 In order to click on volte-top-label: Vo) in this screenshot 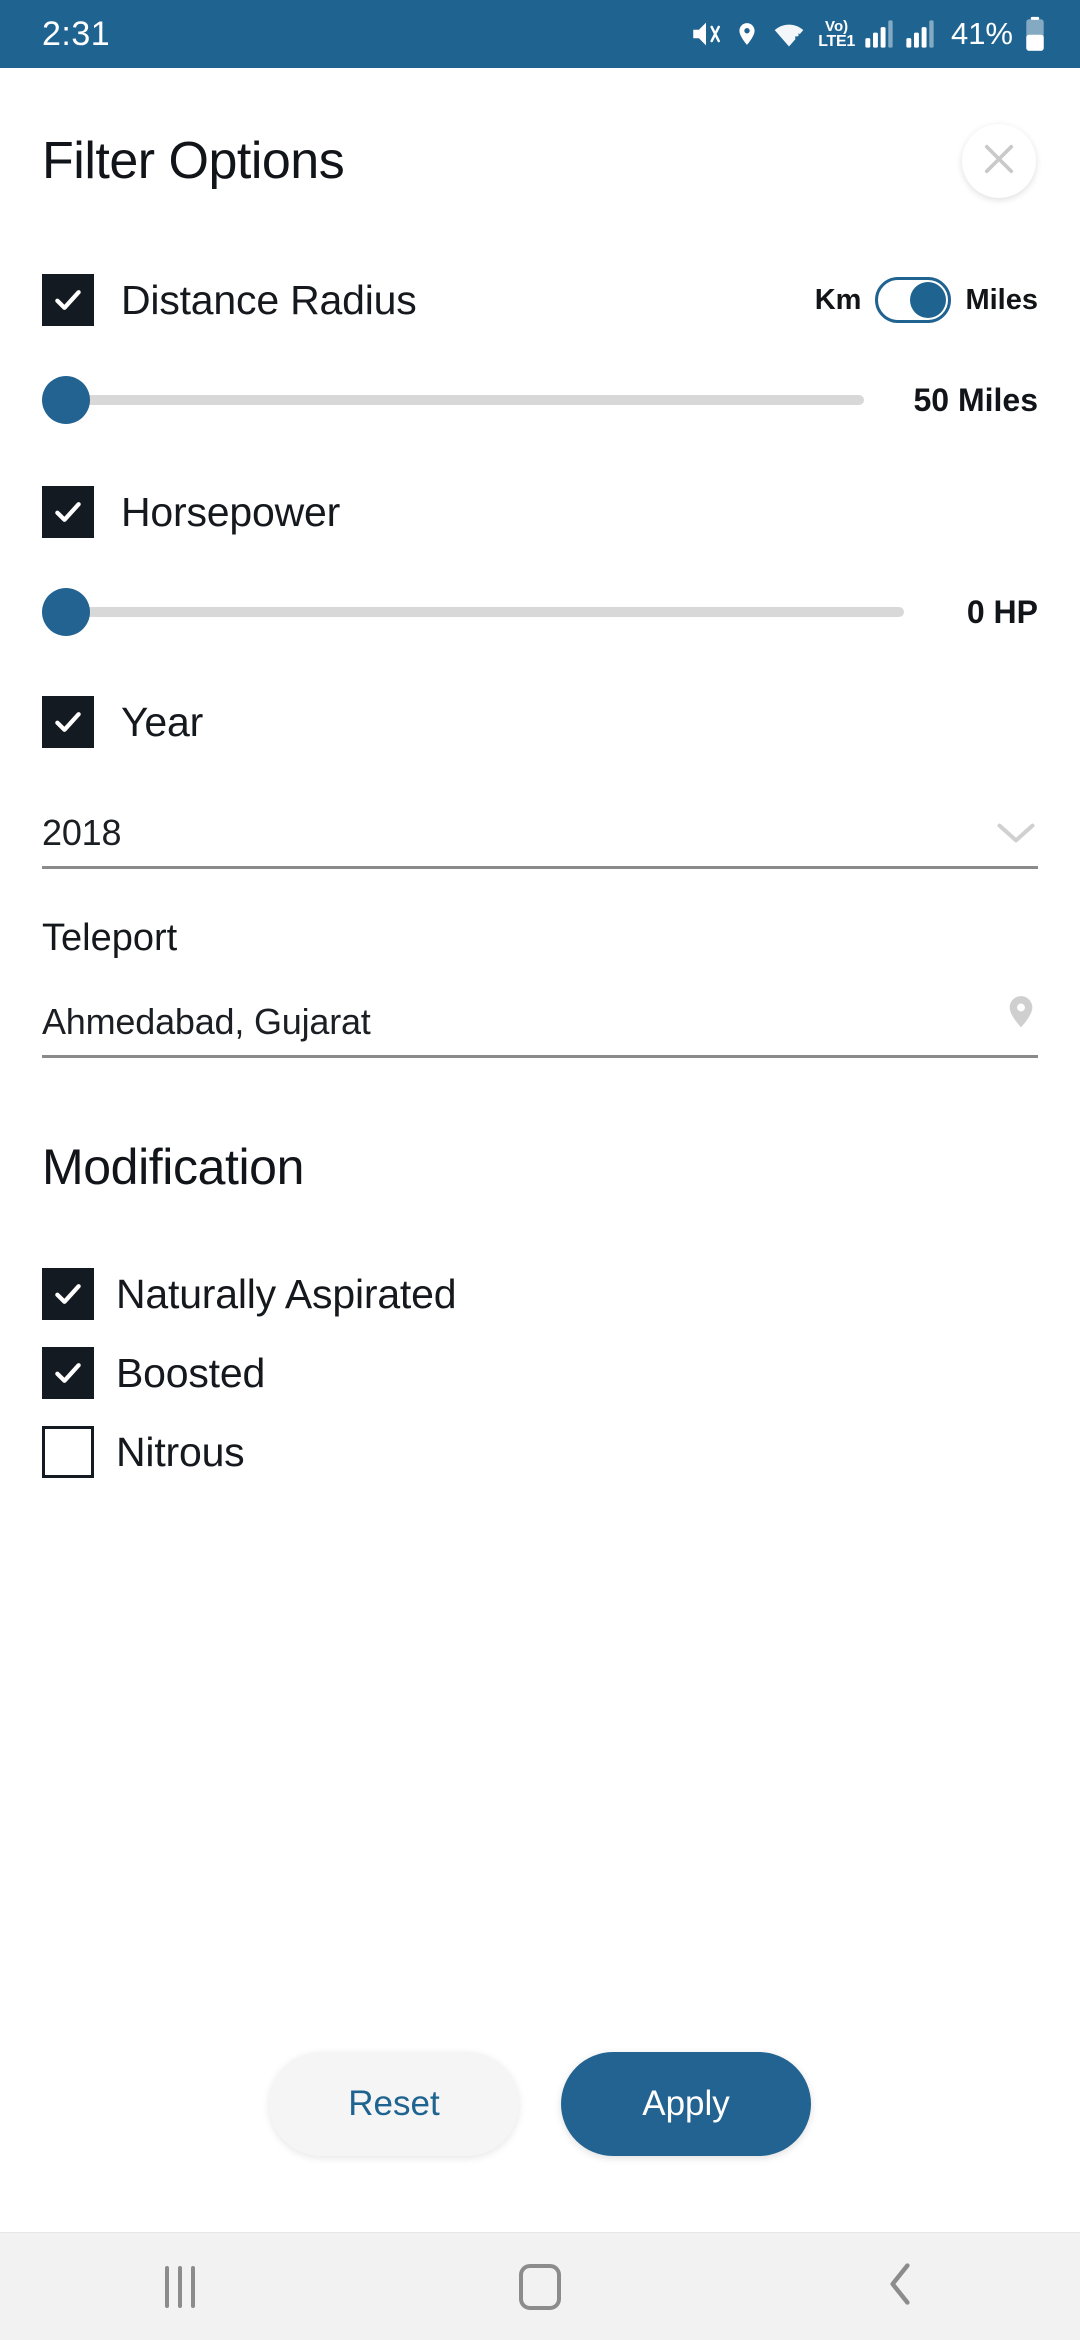, I will do `click(837, 26)`.